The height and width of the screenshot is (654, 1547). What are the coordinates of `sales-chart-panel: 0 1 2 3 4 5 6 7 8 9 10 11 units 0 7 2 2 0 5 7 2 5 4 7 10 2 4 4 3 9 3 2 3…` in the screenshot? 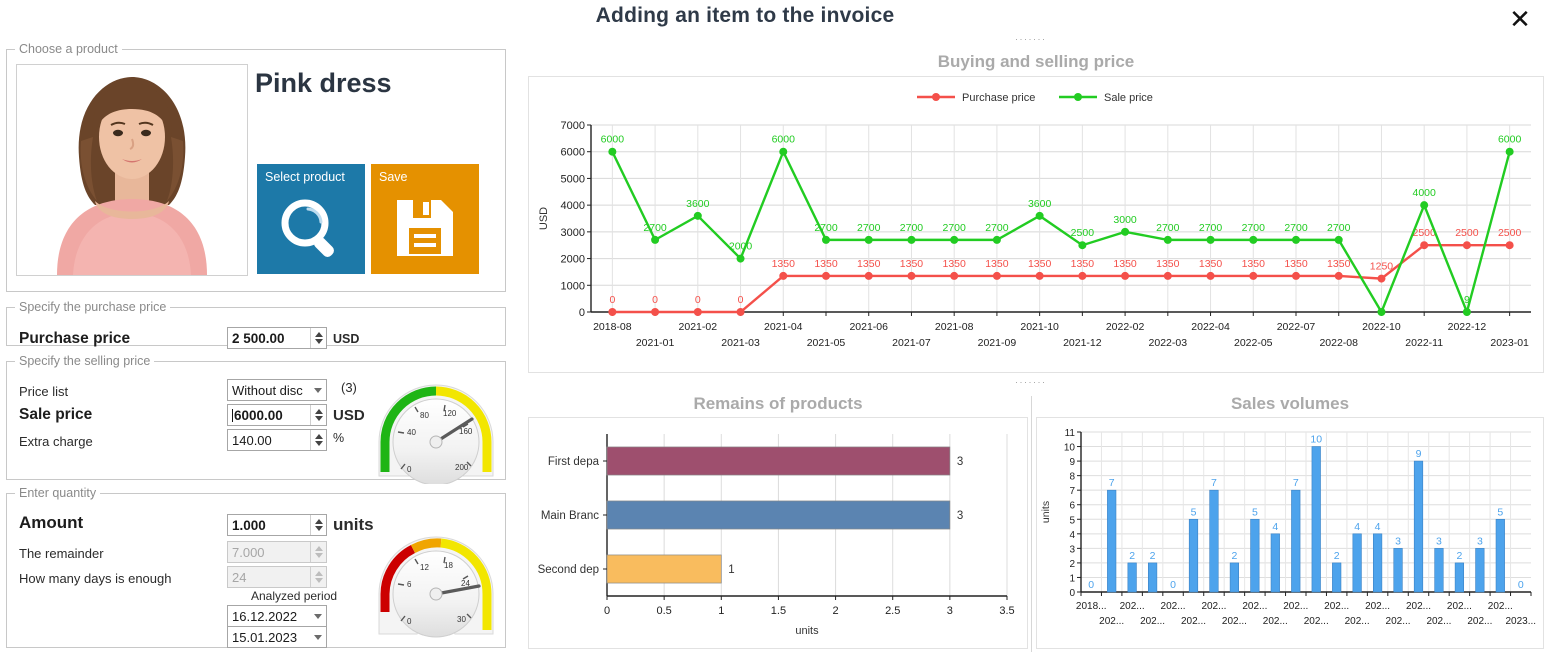 It's located at (1290, 533).